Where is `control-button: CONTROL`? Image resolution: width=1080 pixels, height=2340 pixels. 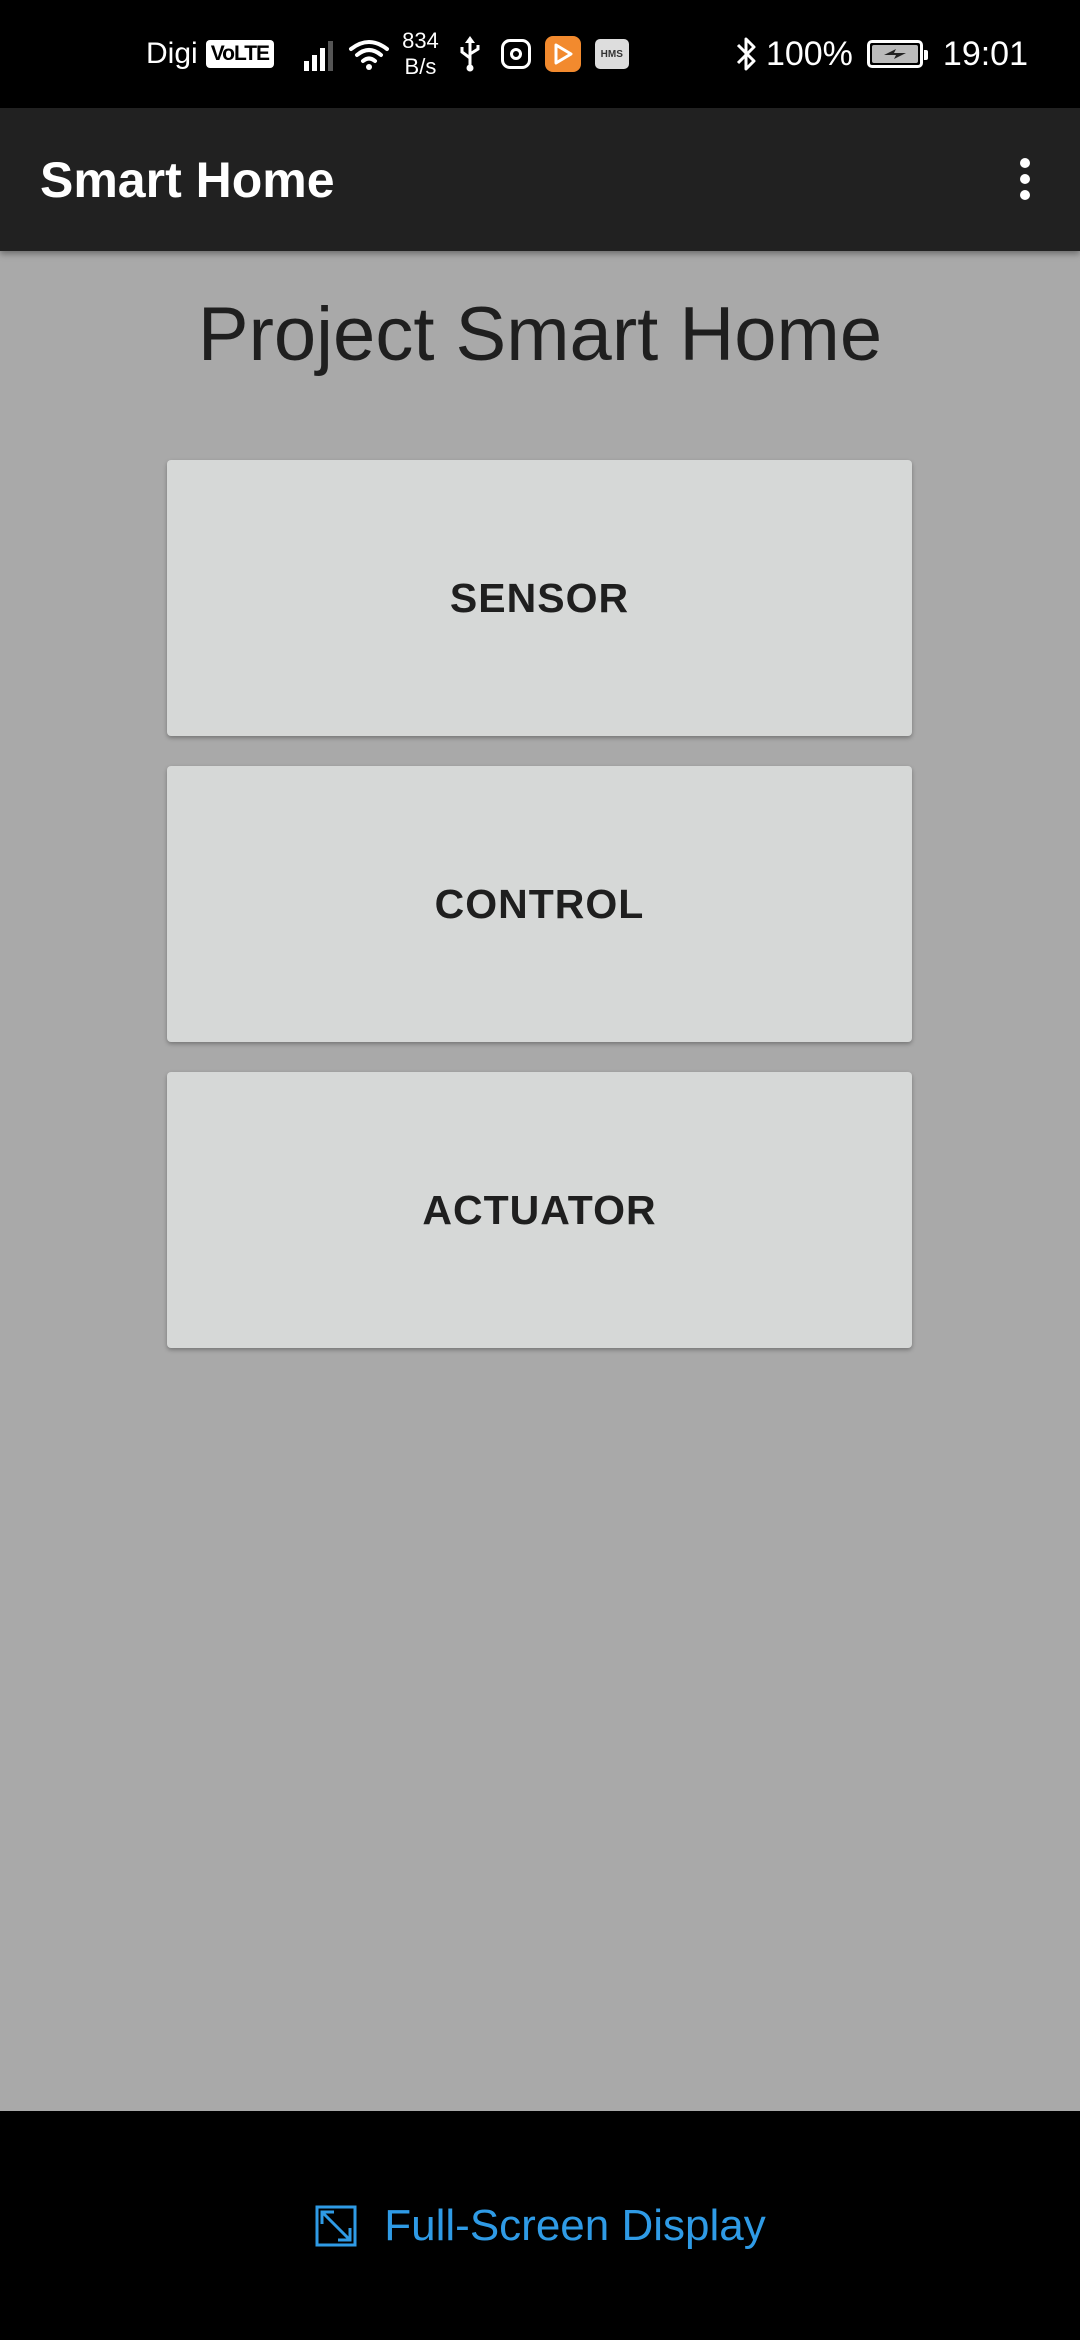 control-button: CONTROL is located at coordinates (539, 904).